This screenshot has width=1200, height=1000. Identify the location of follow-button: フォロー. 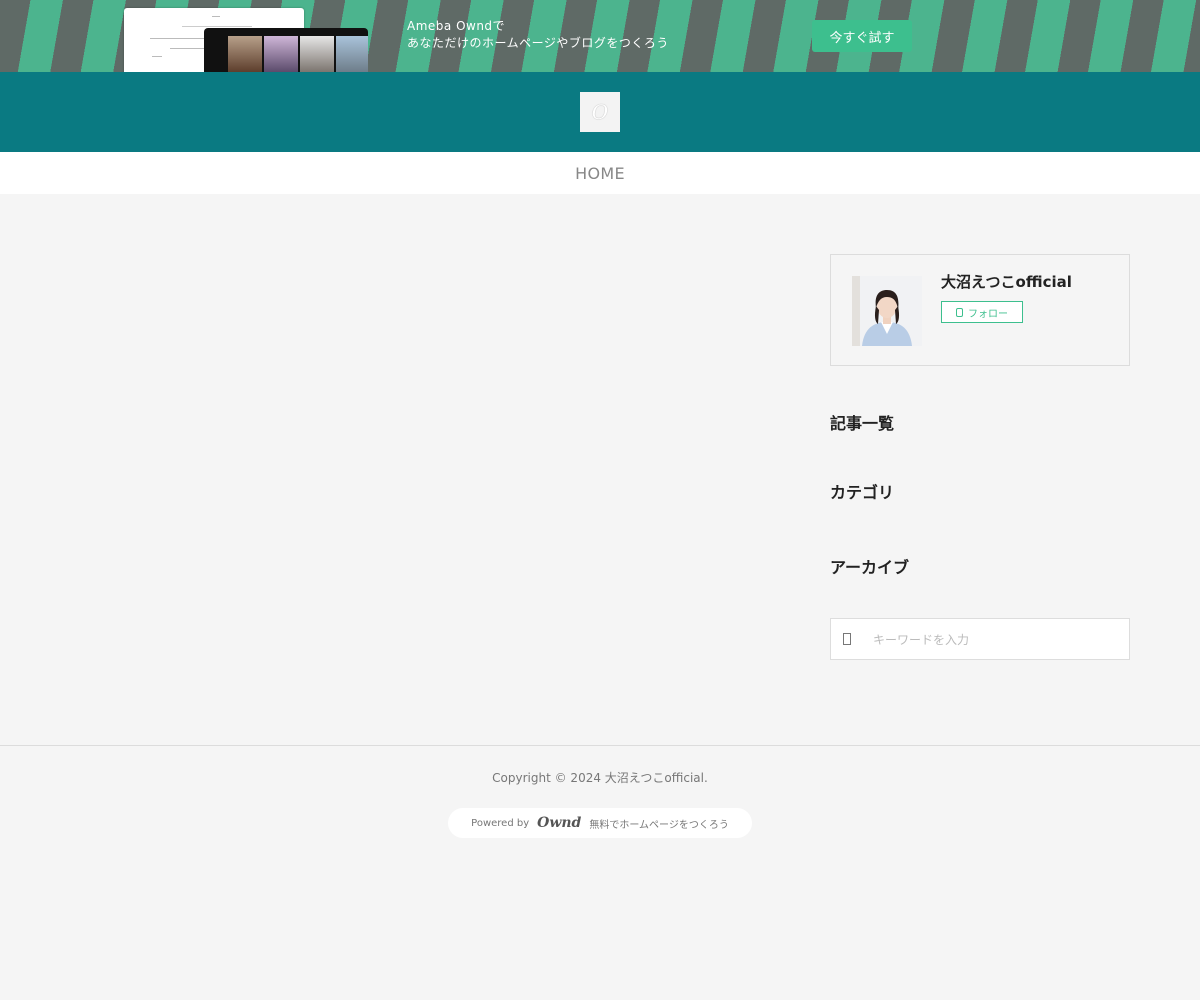
(982, 312).